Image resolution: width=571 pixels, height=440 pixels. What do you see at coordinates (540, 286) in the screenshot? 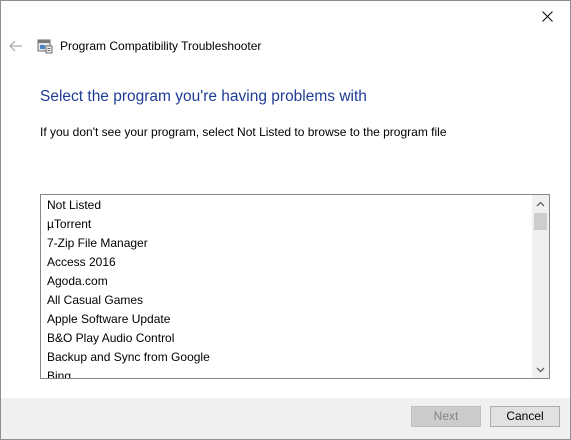
I see `vertical-scrollbar` at bounding box center [540, 286].